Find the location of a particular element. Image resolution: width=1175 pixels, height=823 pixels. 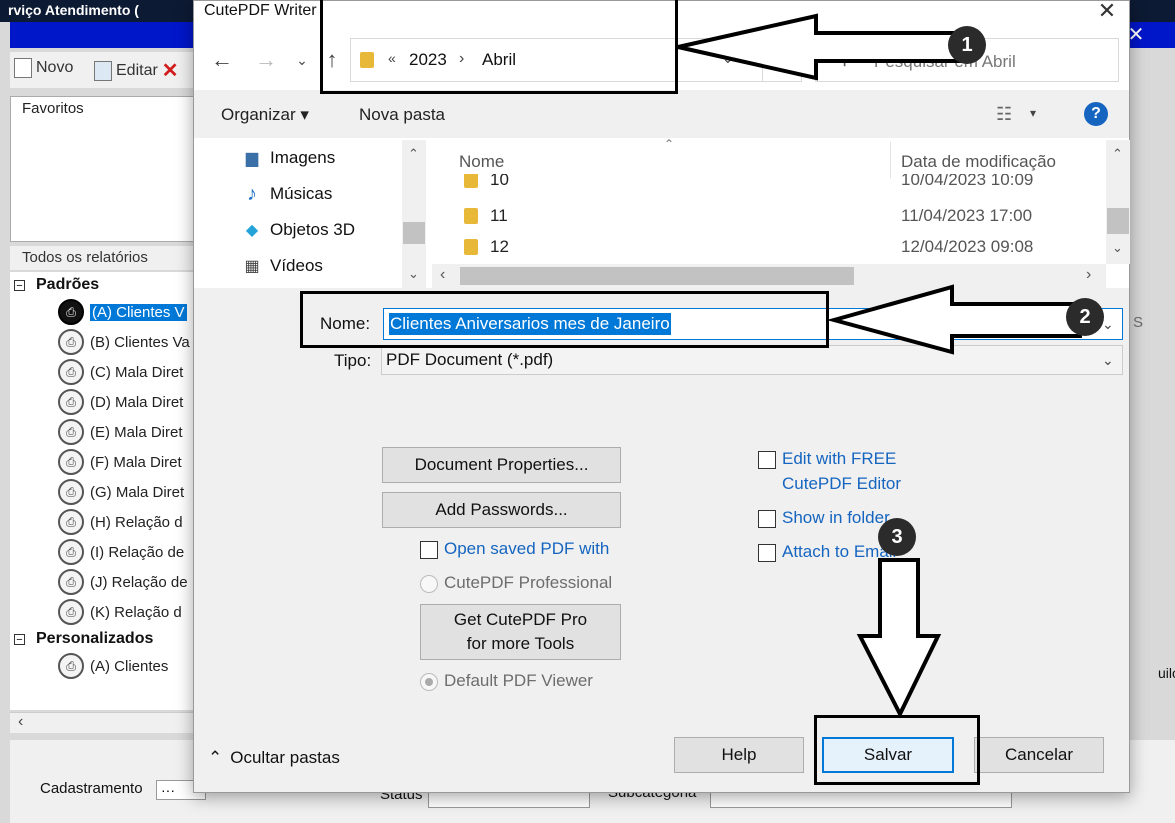

nav-item-videos: ▦ Vídeos is located at coordinates (282, 266).